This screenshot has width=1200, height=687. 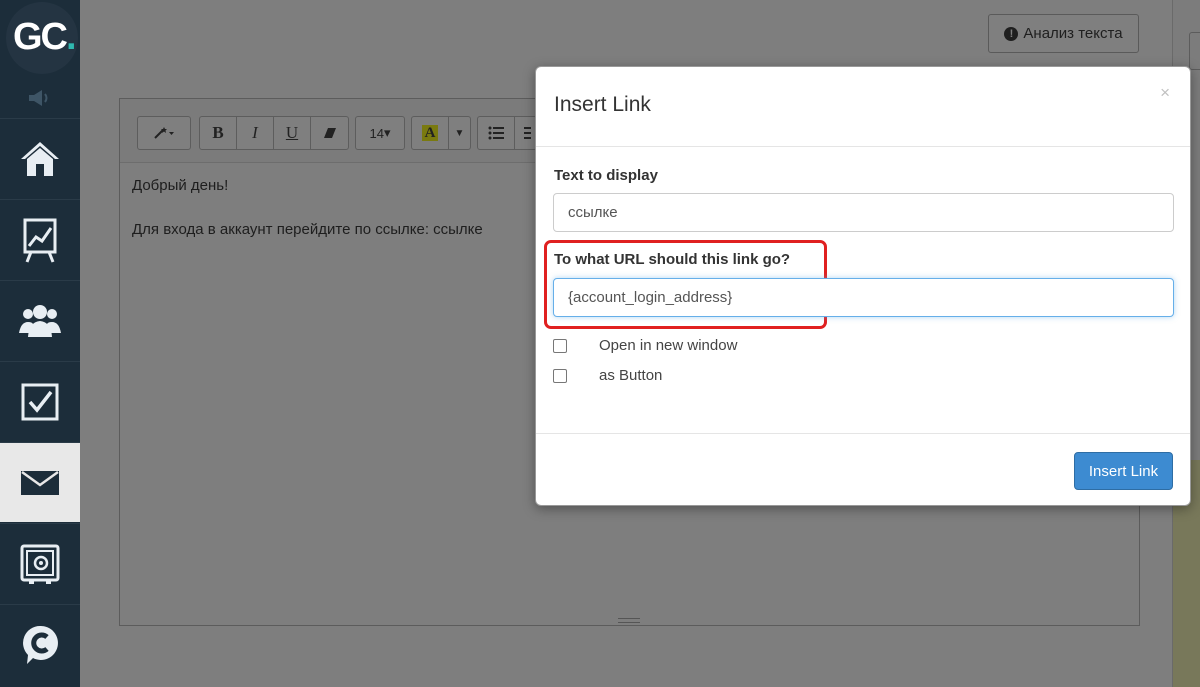 I want to click on home-icon, so click(x=40, y=158).